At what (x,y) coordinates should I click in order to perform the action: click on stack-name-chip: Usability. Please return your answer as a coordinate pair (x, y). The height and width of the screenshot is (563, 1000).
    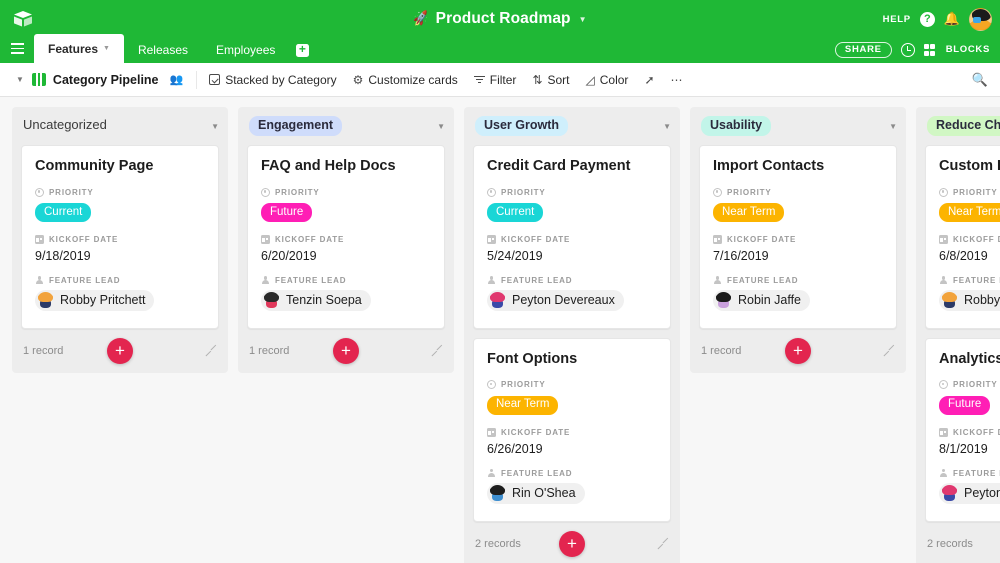
    Looking at the image, I should click on (736, 126).